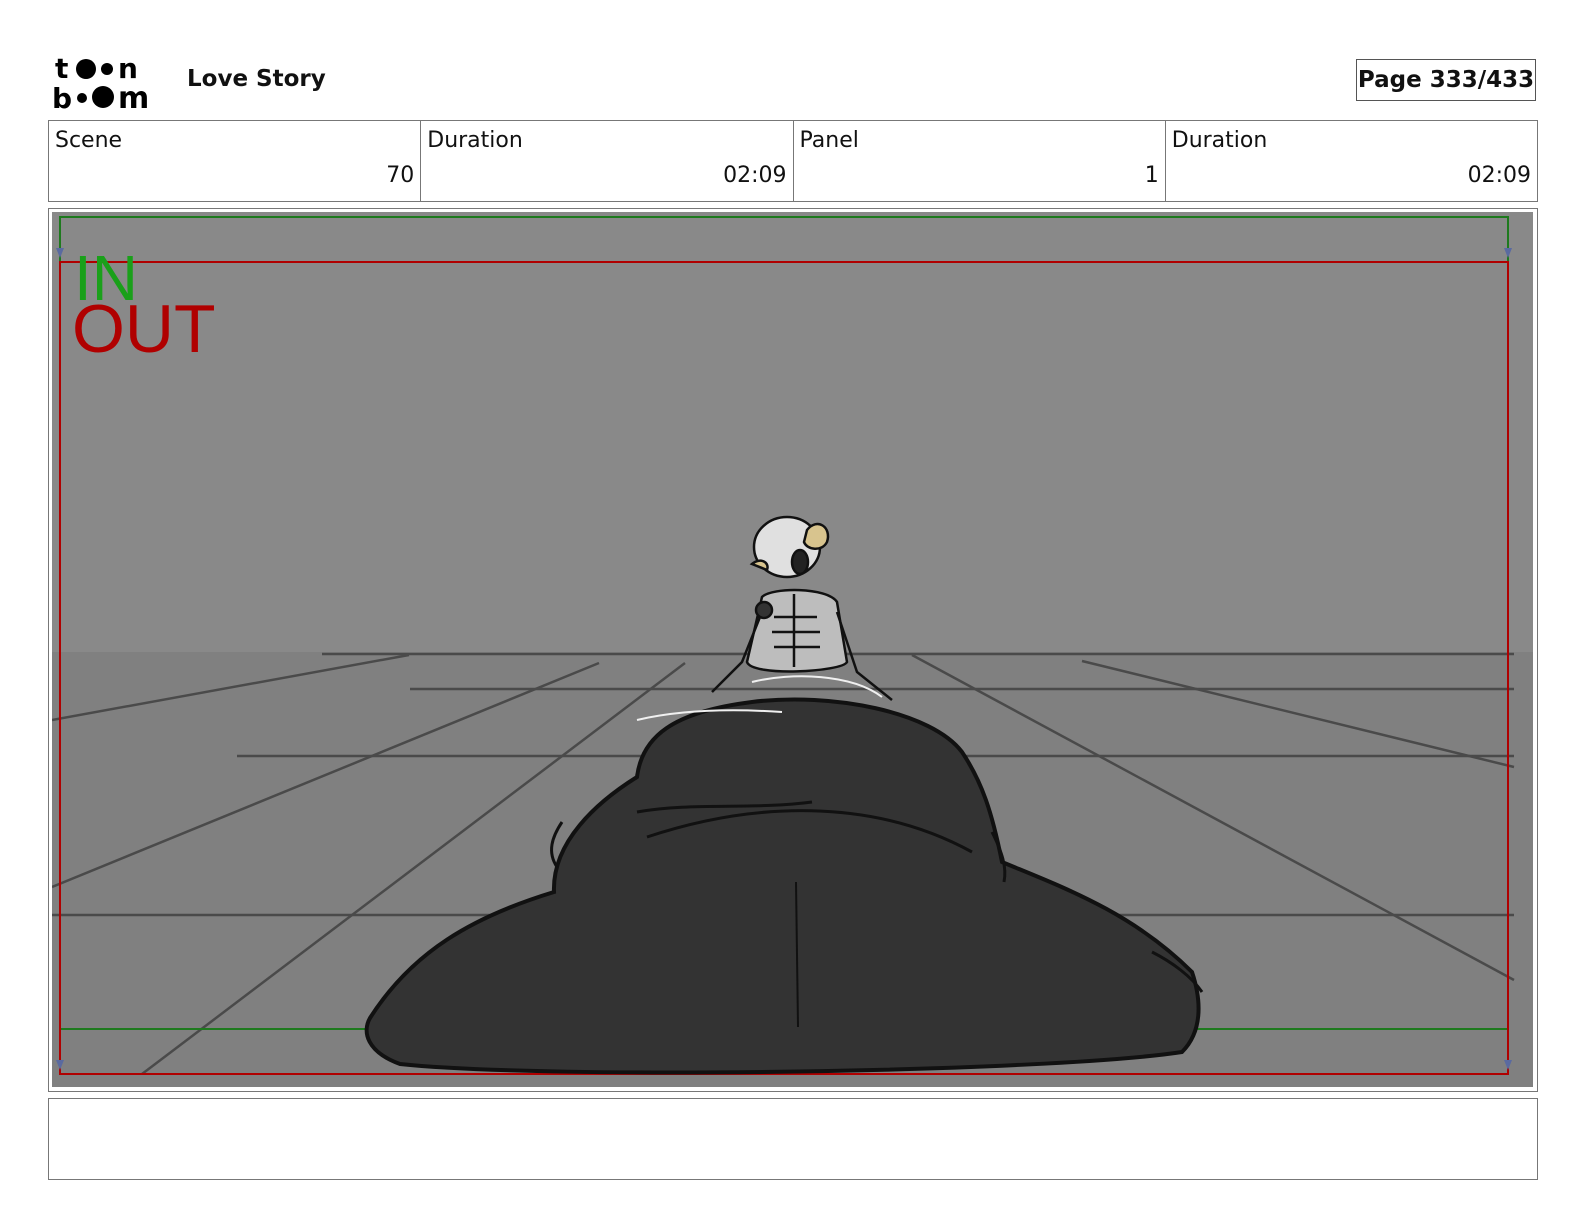  Describe the element at coordinates (89, 140) in the screenshot. I see `scene-label: Scene` at that location.